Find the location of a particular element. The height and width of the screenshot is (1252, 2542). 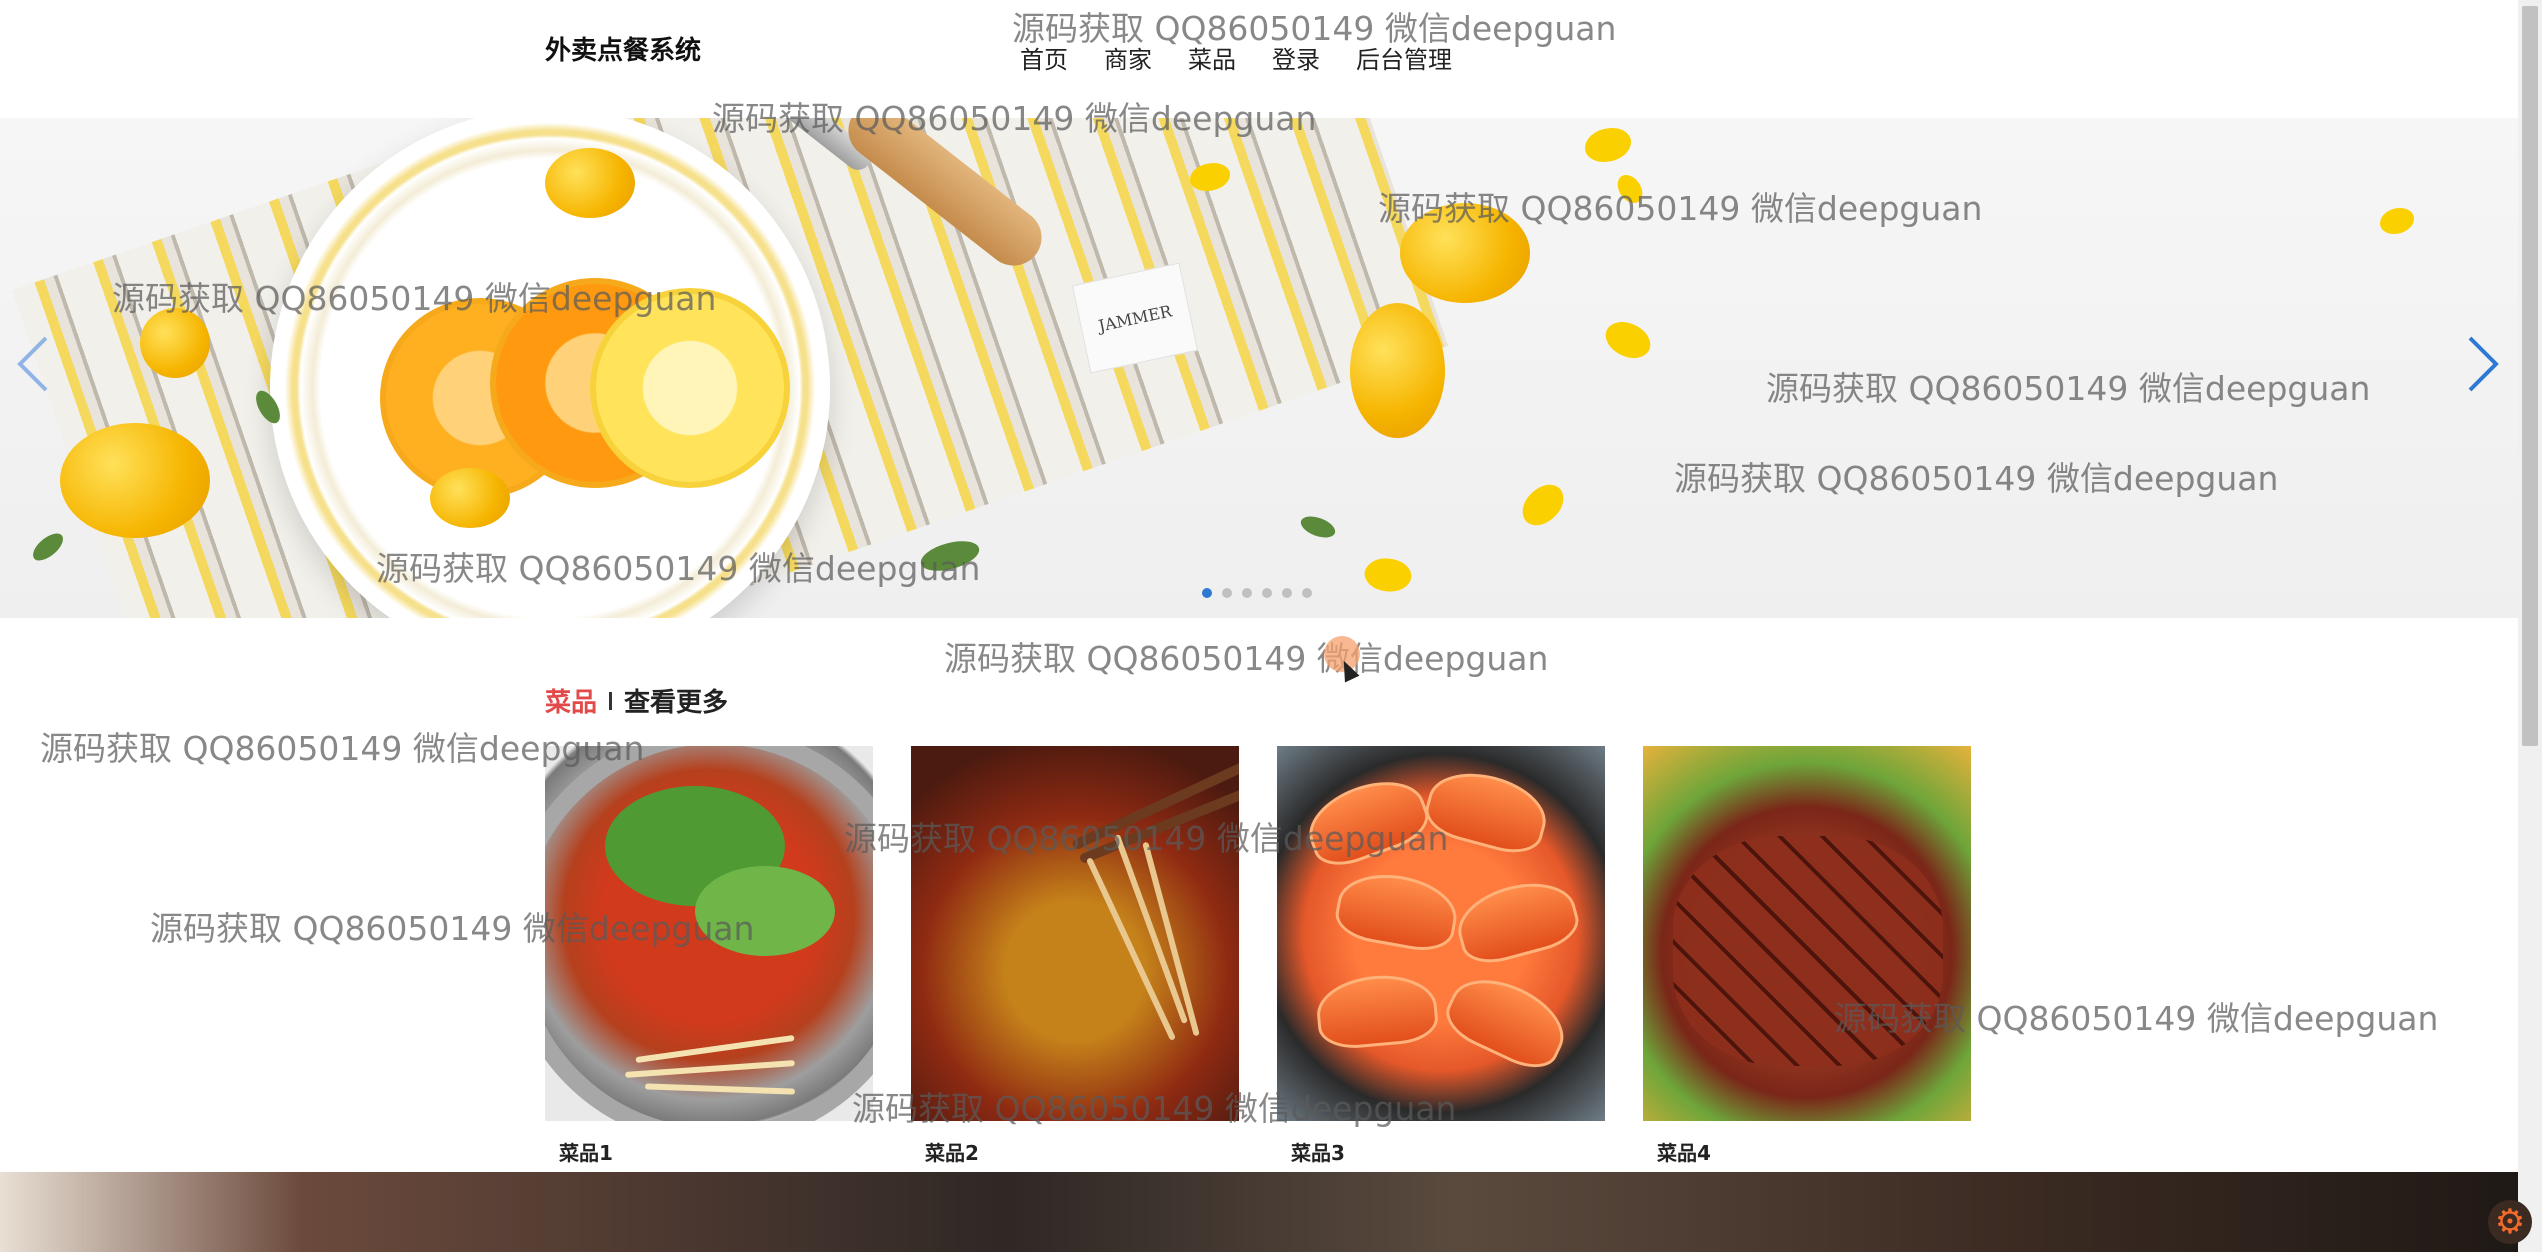

product-card: 菜品3 is located at coordinates (1441, 956).